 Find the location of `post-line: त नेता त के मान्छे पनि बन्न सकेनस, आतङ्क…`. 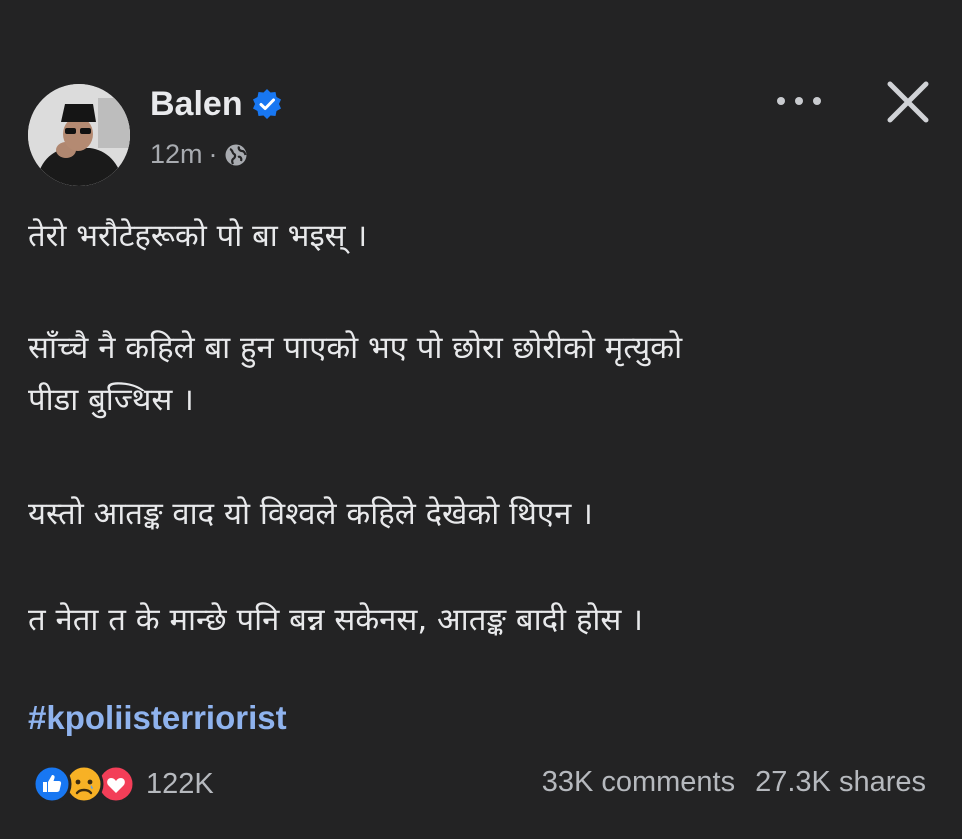

post-line: त नेता त के मान्छे पनि बन्न सकेनस, आतङ्क… is located at coordinates (335, 620).